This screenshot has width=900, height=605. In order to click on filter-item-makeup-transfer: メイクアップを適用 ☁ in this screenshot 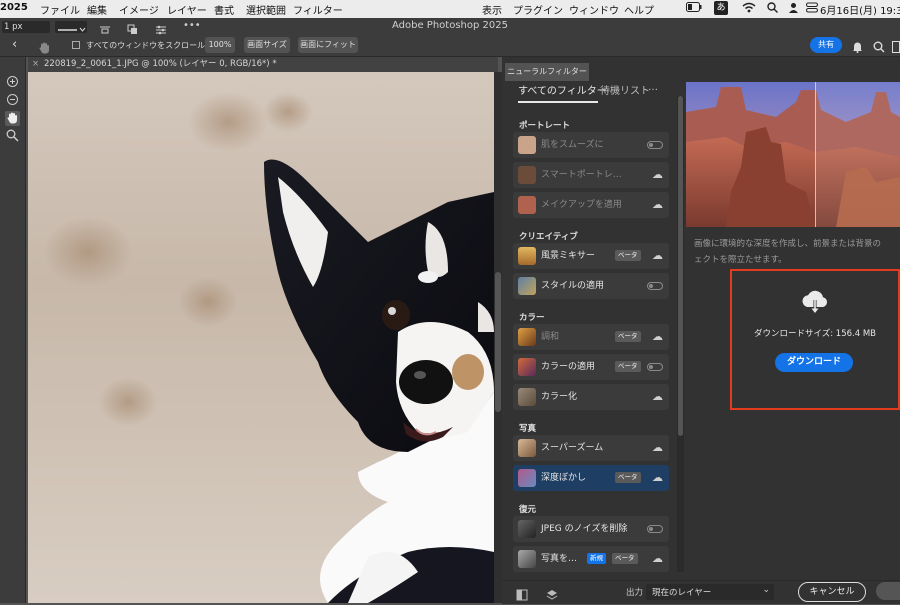, I will do `click(591, 205)`.